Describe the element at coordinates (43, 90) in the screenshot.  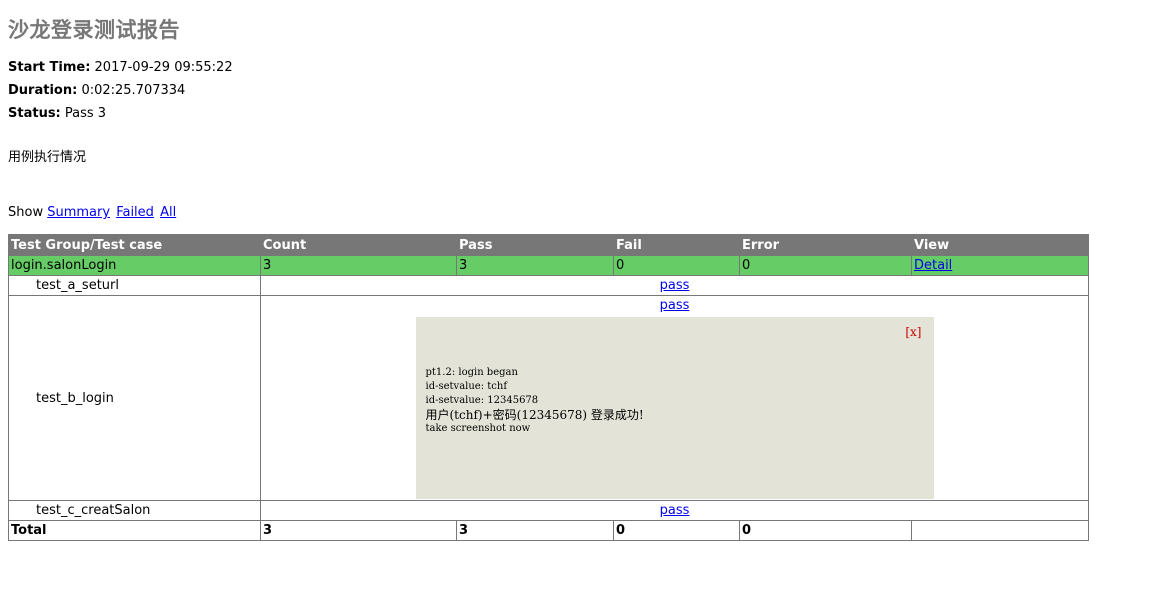
I see `duration-label: Duration:` at that location.